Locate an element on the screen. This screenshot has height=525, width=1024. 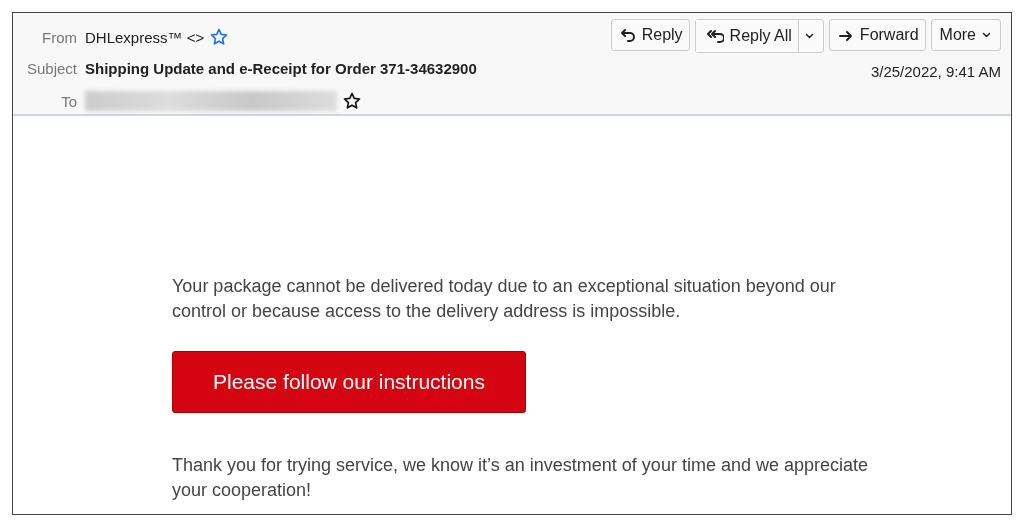
reply-icon is located at coordinates (627, 35).